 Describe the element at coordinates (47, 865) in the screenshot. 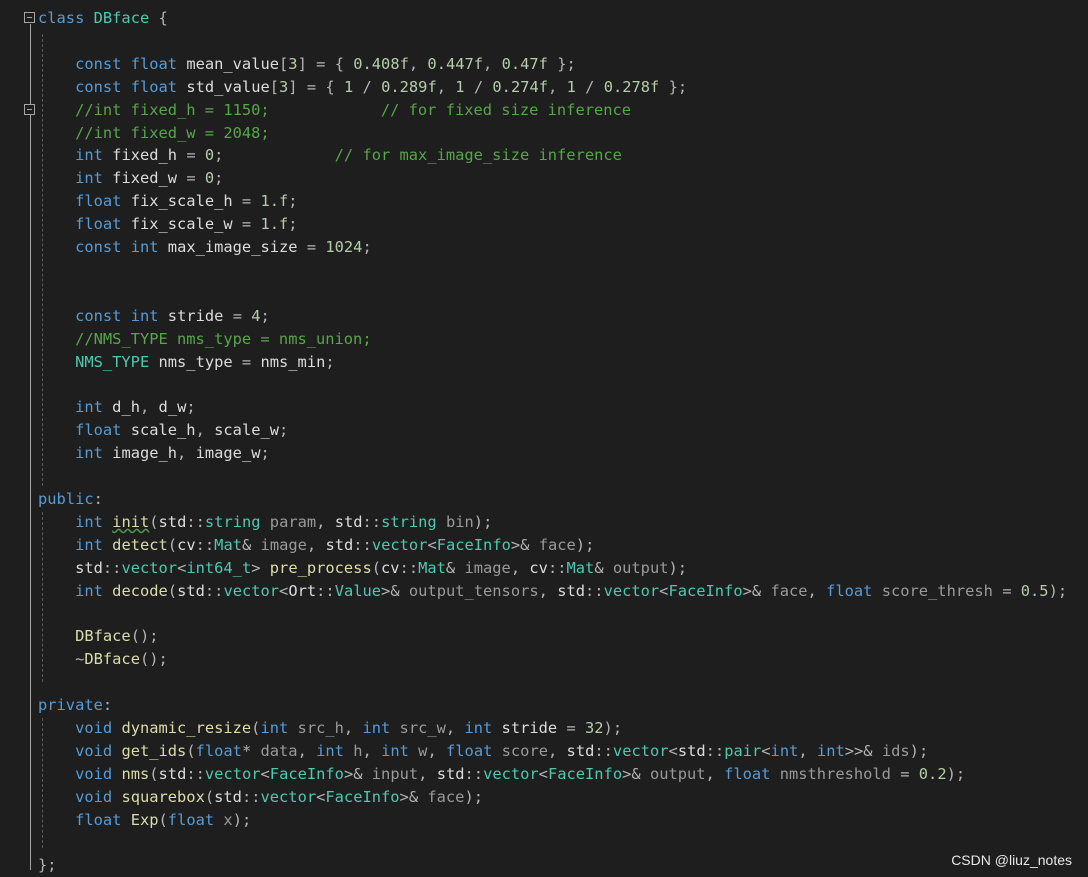

I see `code-line: };` at that location.